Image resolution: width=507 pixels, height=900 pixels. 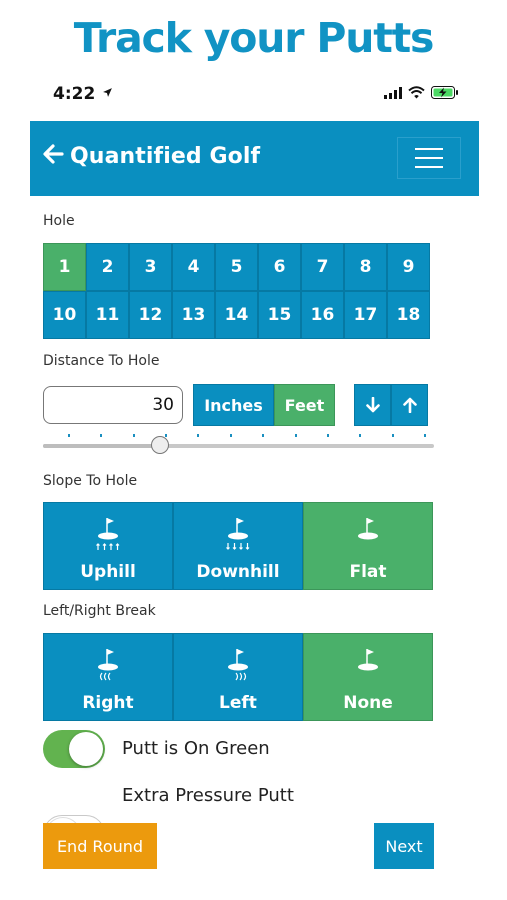 What do you see at coordinates (86, 749) in the screenshot?
I see `toggle-knob` at bounding box center [86, 749].